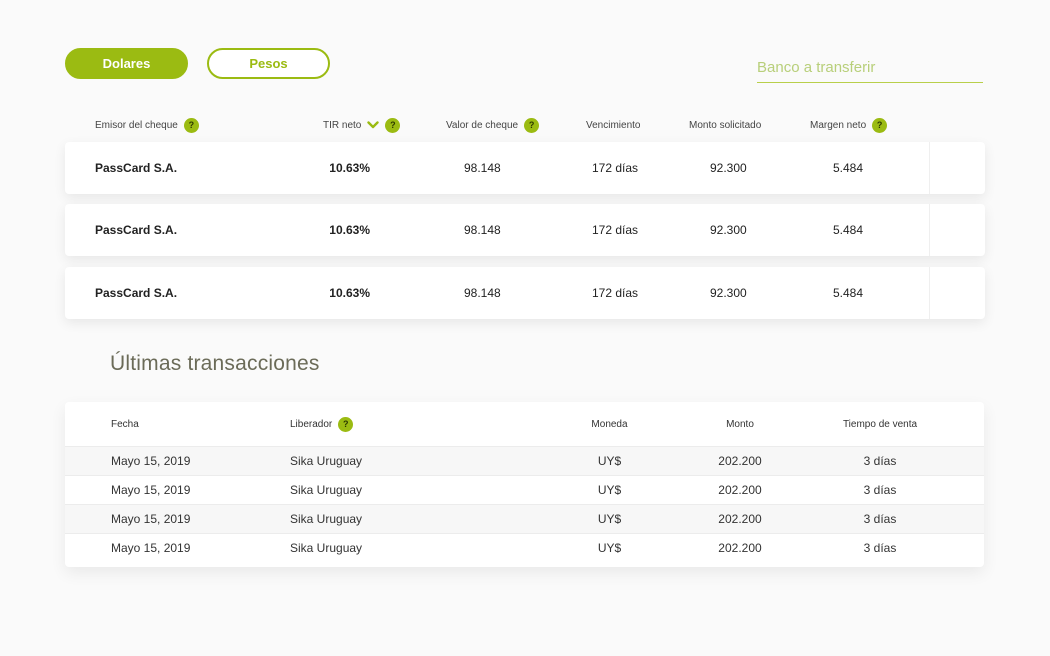 This screenshot has height=656, width=1050. I want to click on currency-toggle: Dolares Pesos, so click(197, 63).